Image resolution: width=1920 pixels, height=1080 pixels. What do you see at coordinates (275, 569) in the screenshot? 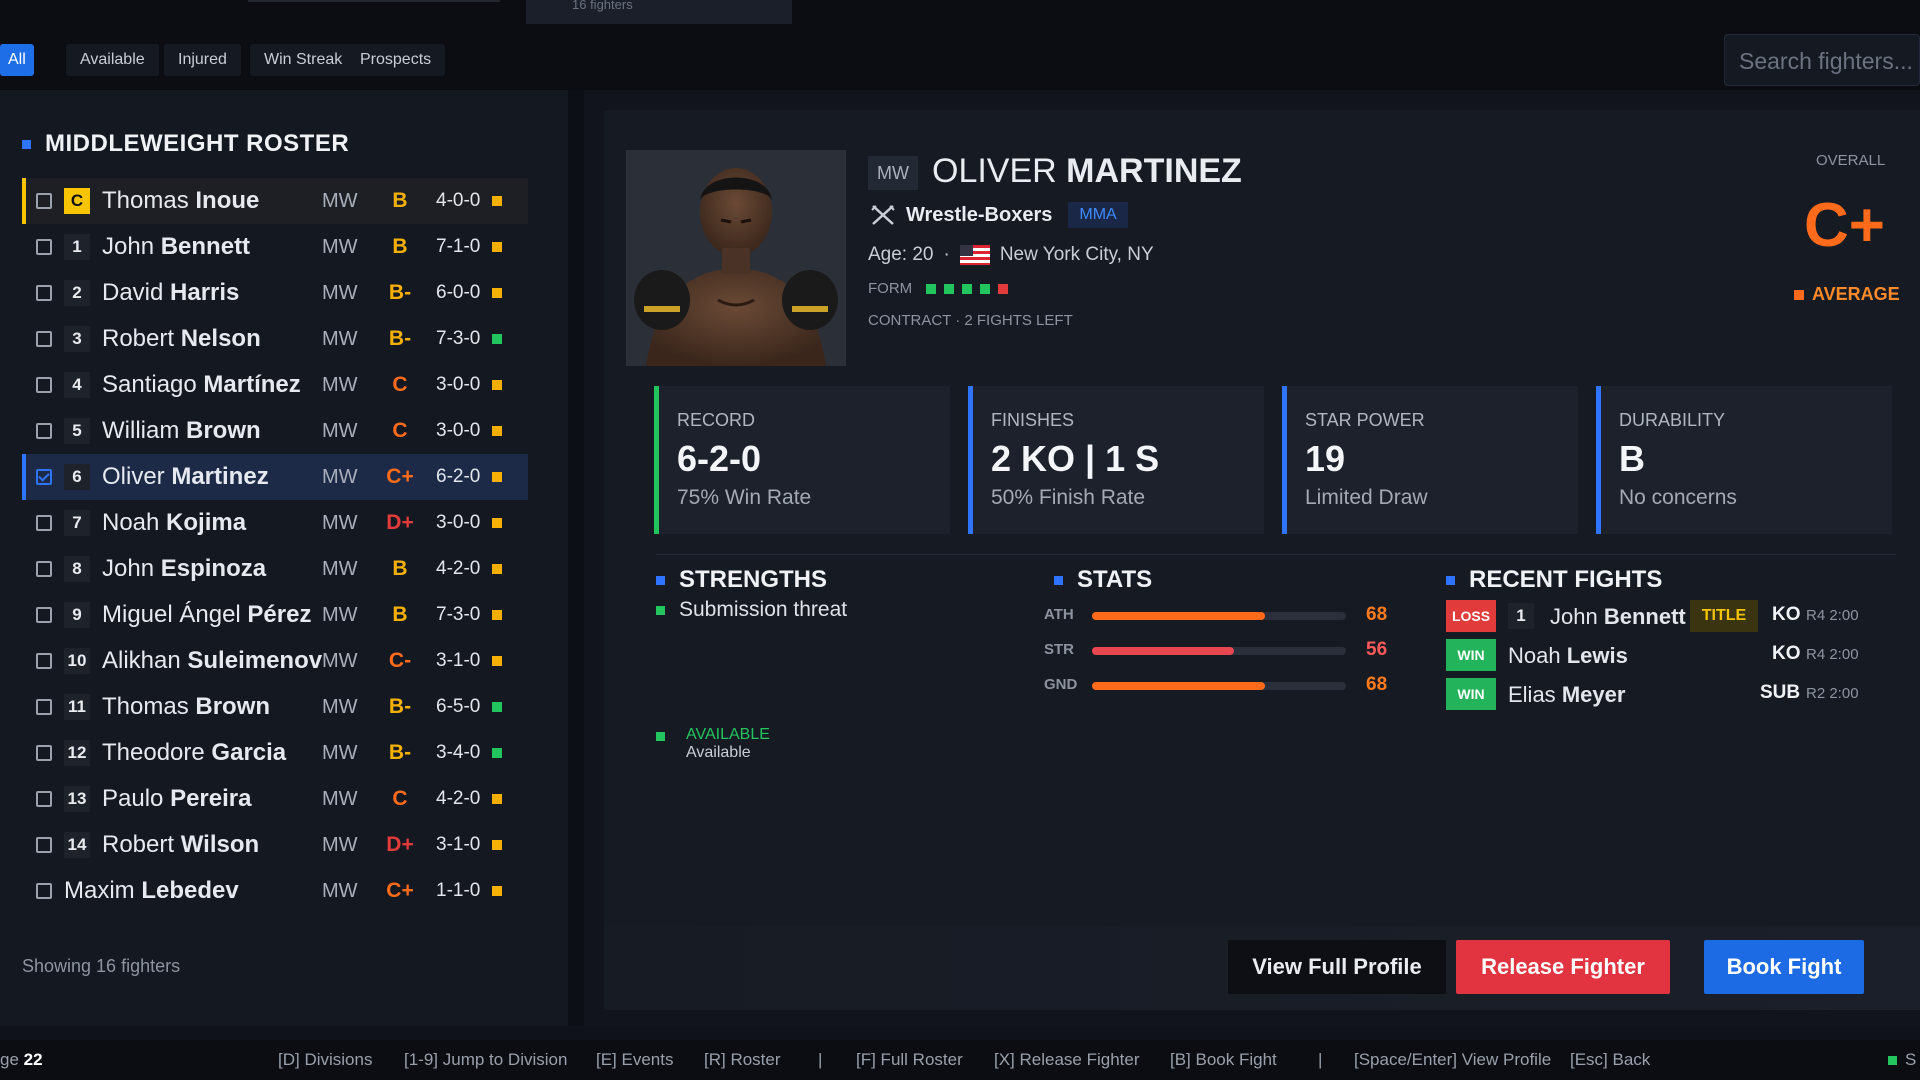
I see `roster-row: 8 John Espinoza MW B 4-2-0` at bounding box center [275, 569].